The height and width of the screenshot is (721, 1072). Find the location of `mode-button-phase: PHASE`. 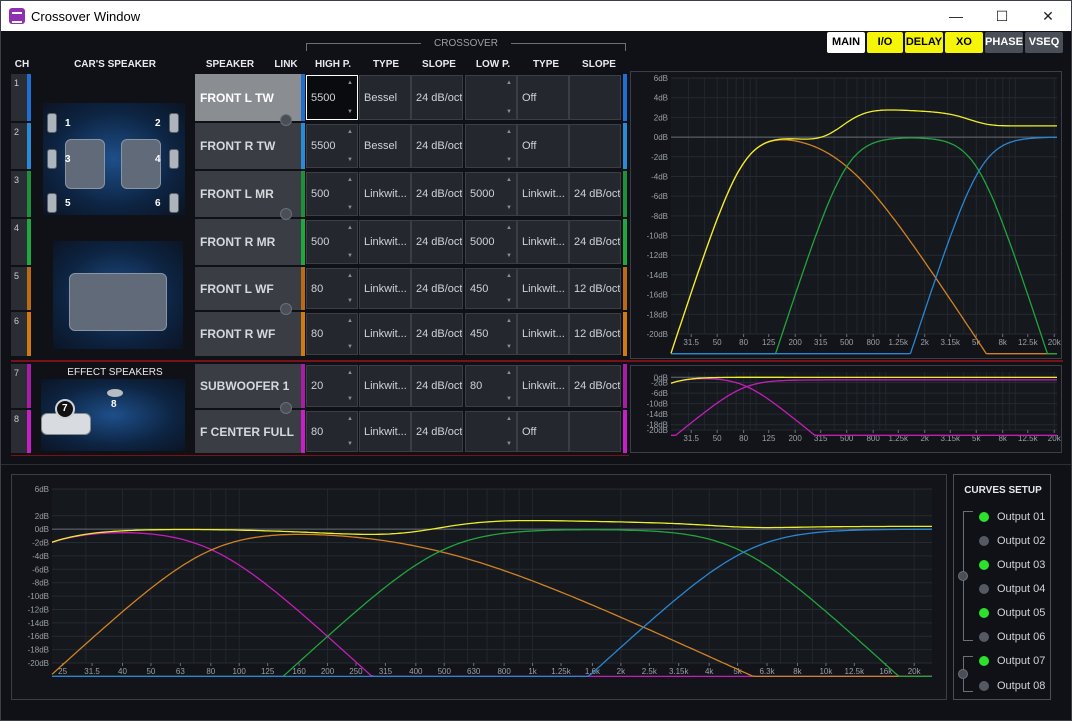

mode-button-phase: PHASE is located at coordinates (1004, 42).